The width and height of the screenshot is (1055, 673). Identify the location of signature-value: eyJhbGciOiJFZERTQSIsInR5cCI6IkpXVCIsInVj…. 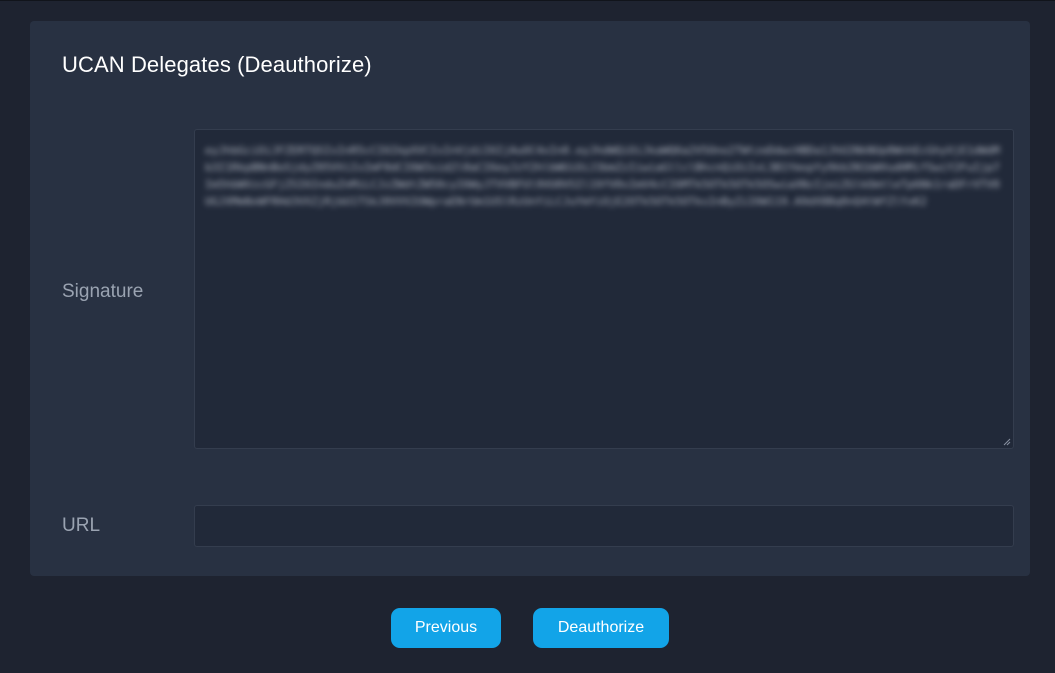
(602, 176).